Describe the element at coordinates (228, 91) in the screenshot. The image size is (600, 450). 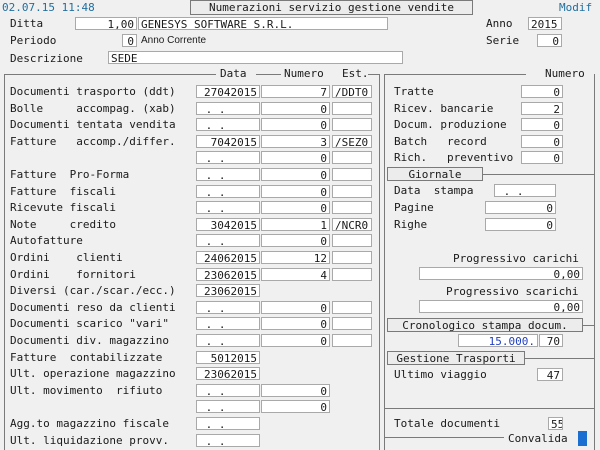
I see `row-date-field: 27042015` at that location.